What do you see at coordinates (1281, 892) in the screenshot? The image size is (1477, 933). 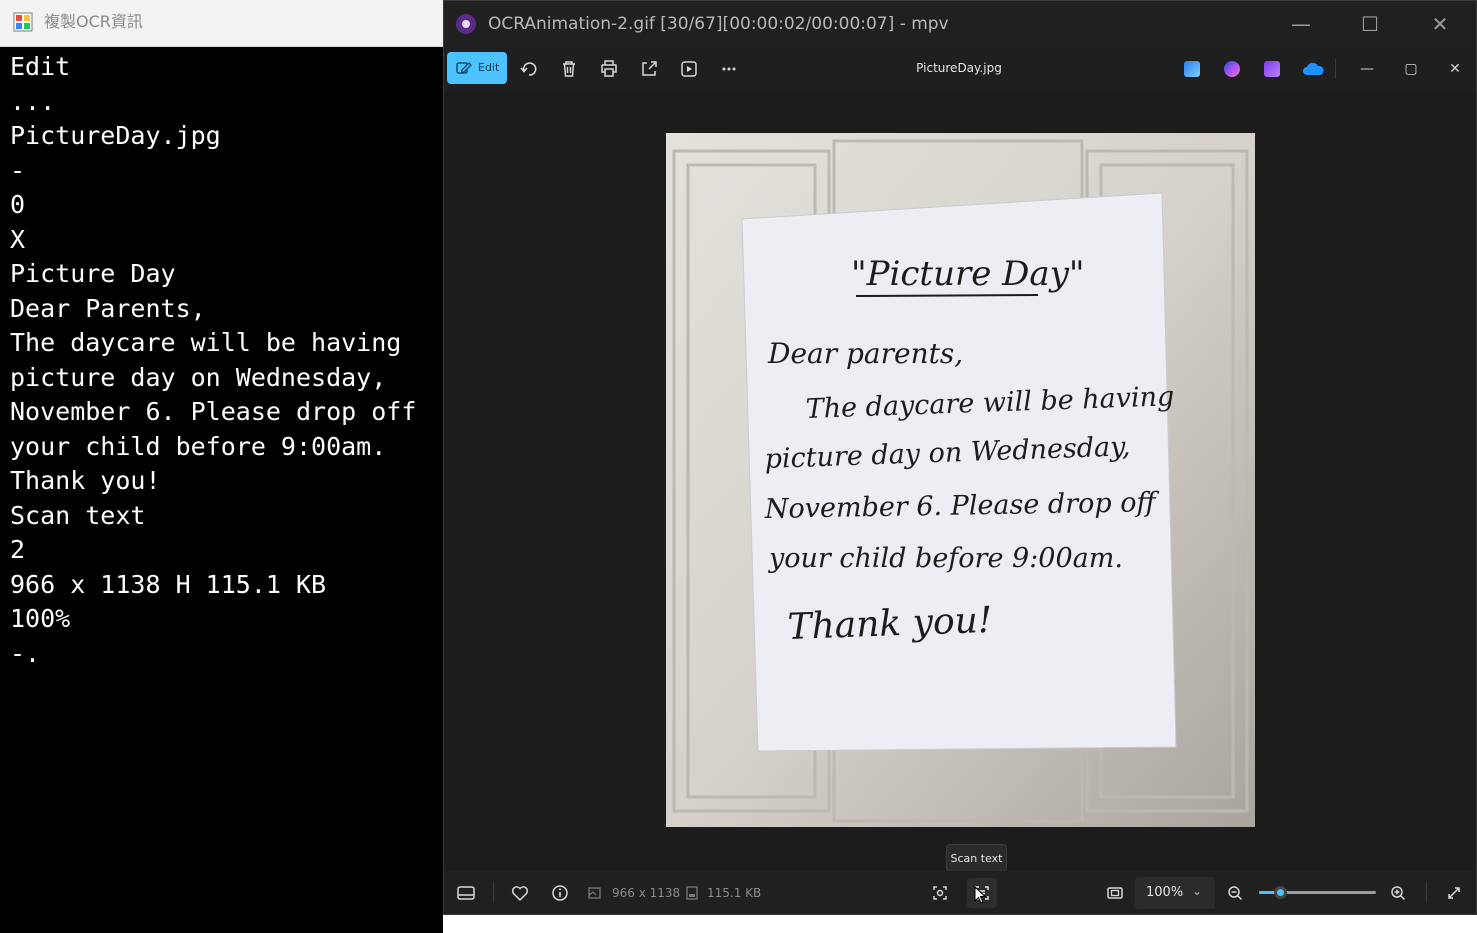 I see `zoom-slider-thumb` at bounding box center [1281, 892].